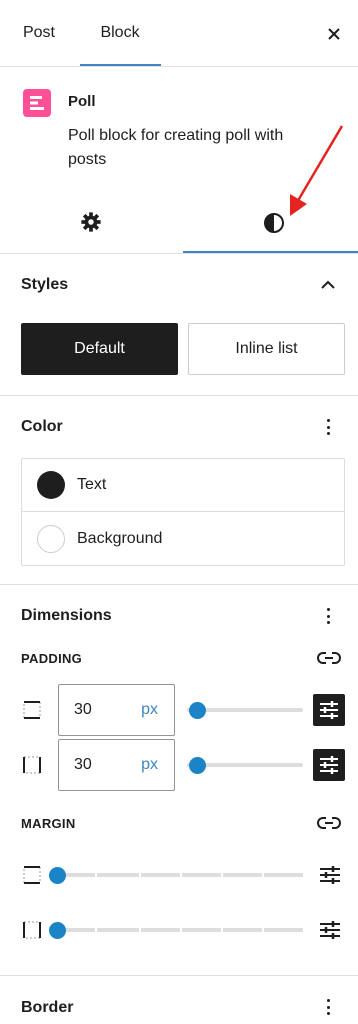 The image size is (358, 1024). Describe the element at coordinates (197, 765) in the screenshot. I see `padding-horizontal-slider-thumb` at that location.